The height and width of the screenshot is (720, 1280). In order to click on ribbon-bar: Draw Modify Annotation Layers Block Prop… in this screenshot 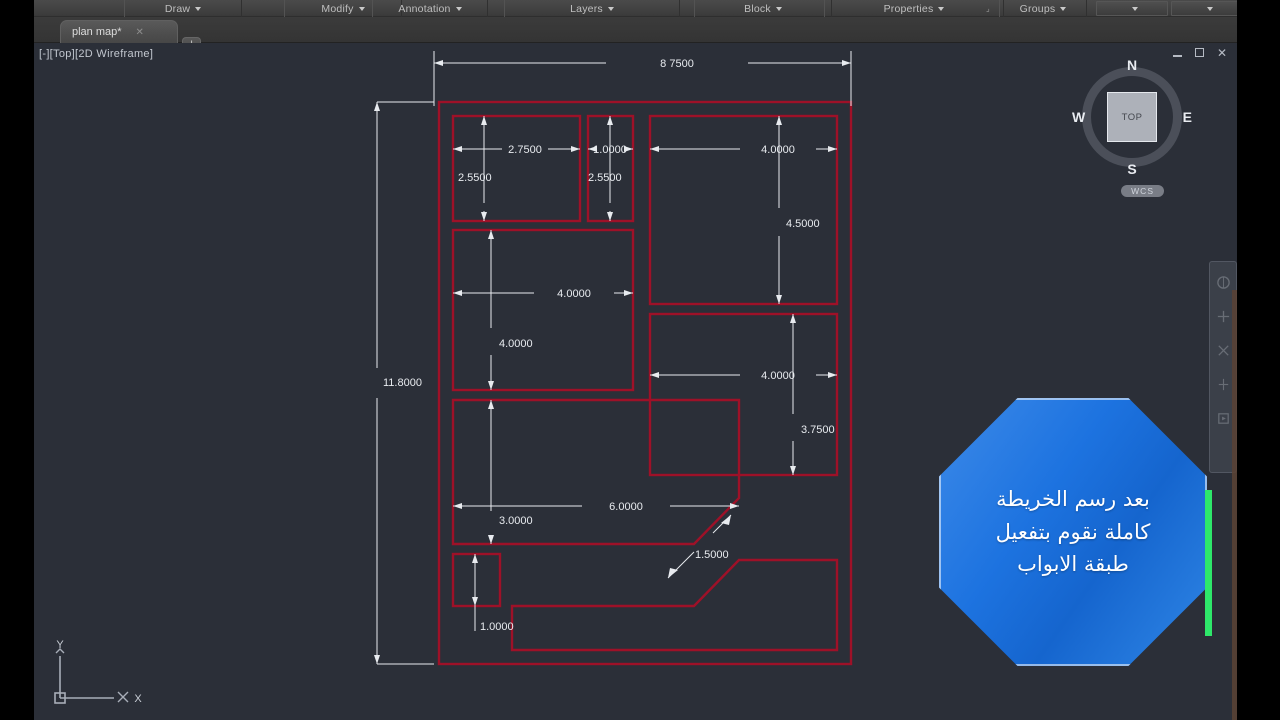, I will do `click(635, 8)`.